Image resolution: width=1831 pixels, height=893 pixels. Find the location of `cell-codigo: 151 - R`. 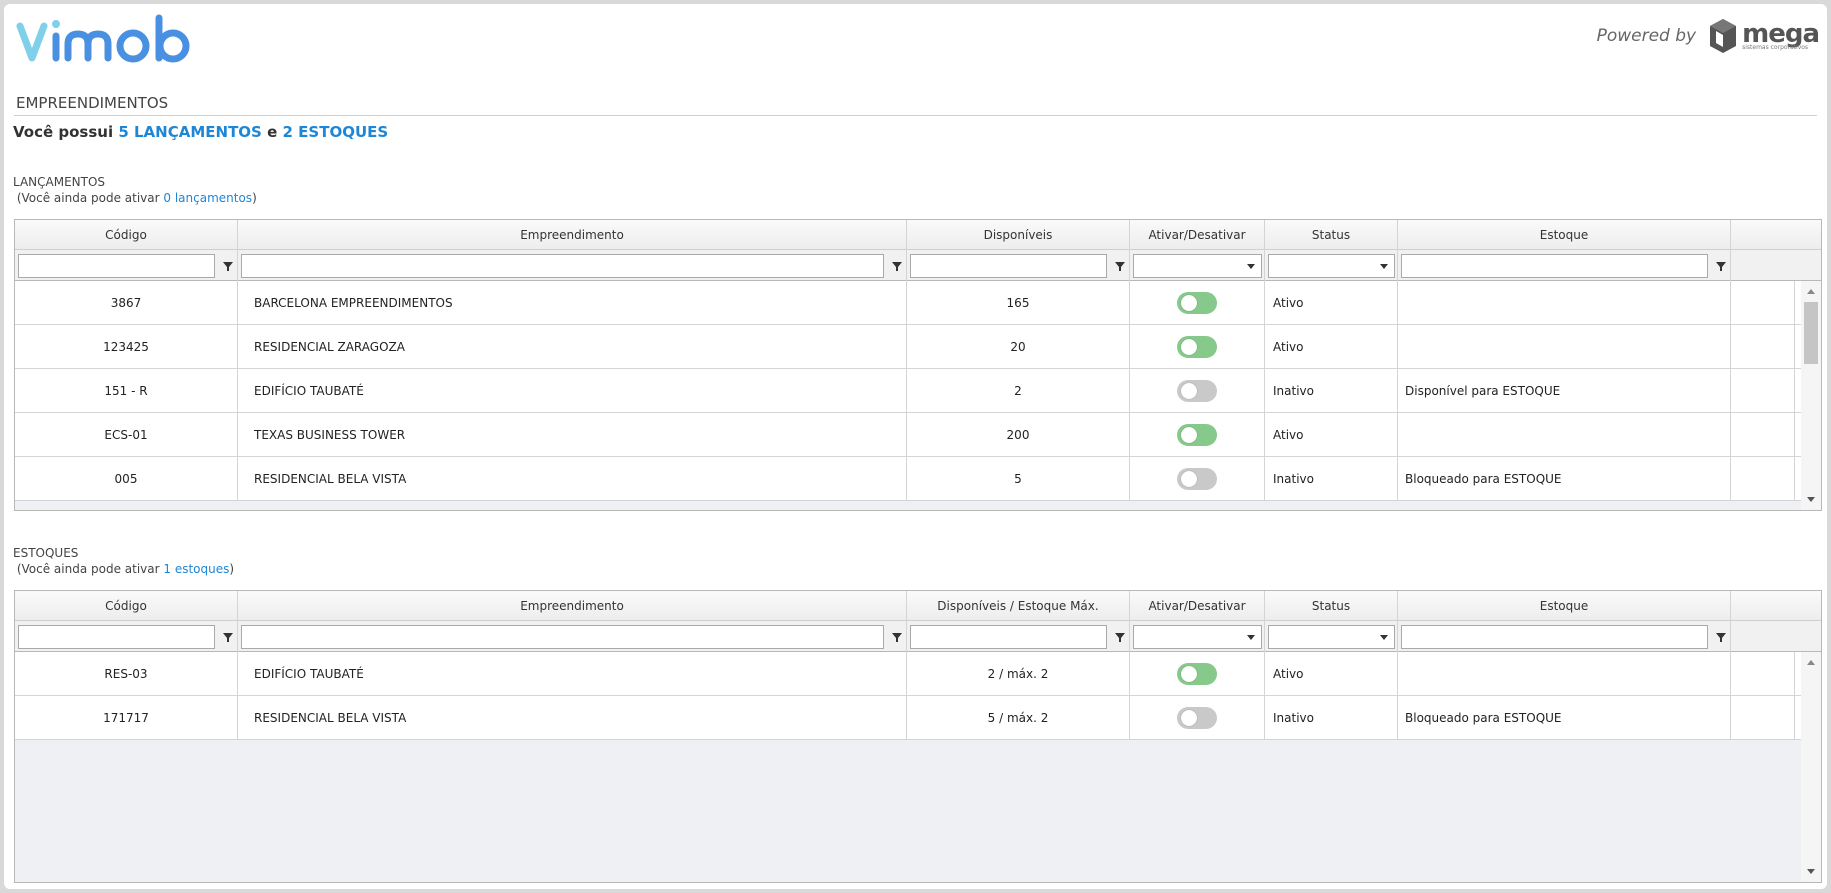

cell-codigo: 151 - R is located at coordinates (126, 390).